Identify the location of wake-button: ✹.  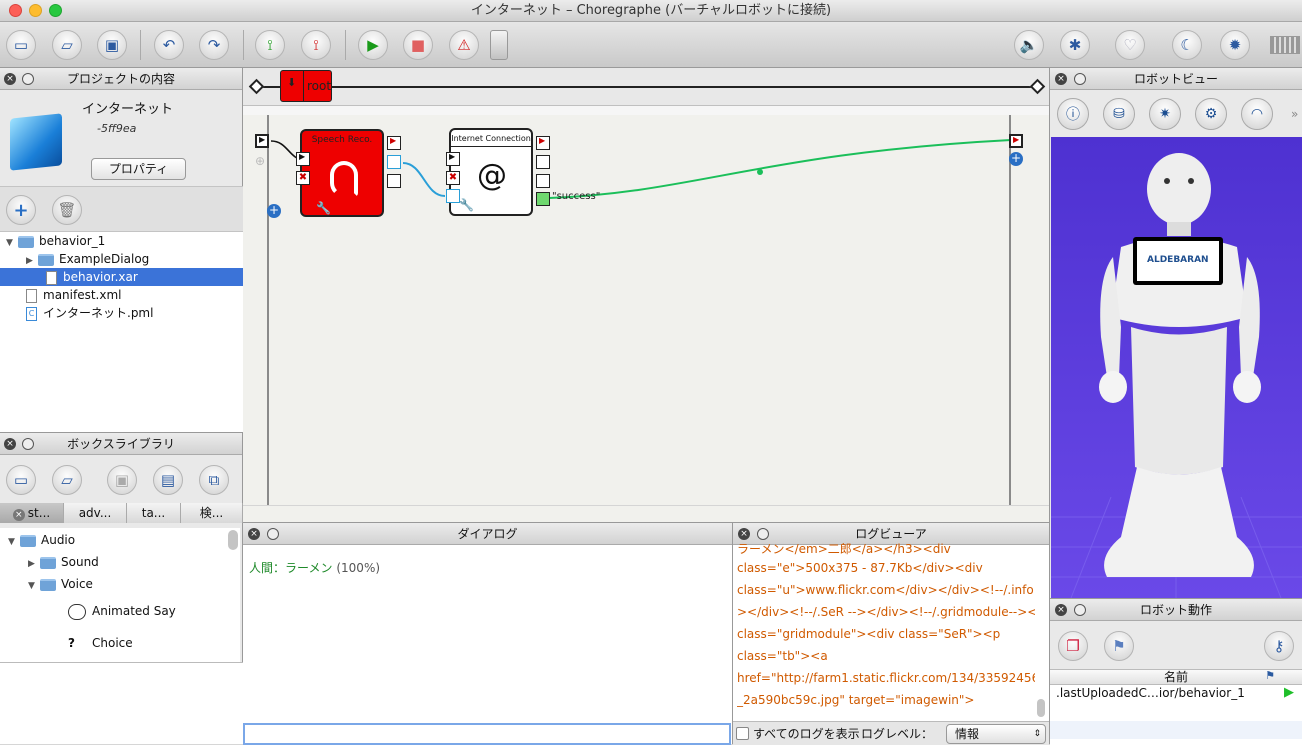
(1235, 45).